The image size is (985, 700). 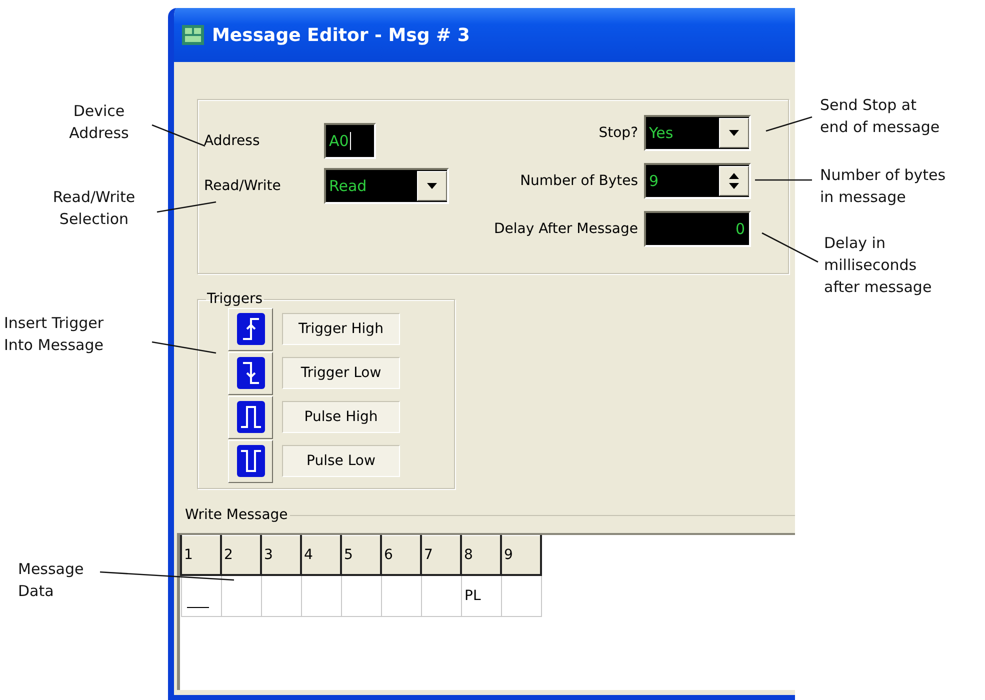 What do you see at coordinates (697, 228) in the screenshot?
I see `delay-field: 0` at bounding box center [697, 228].